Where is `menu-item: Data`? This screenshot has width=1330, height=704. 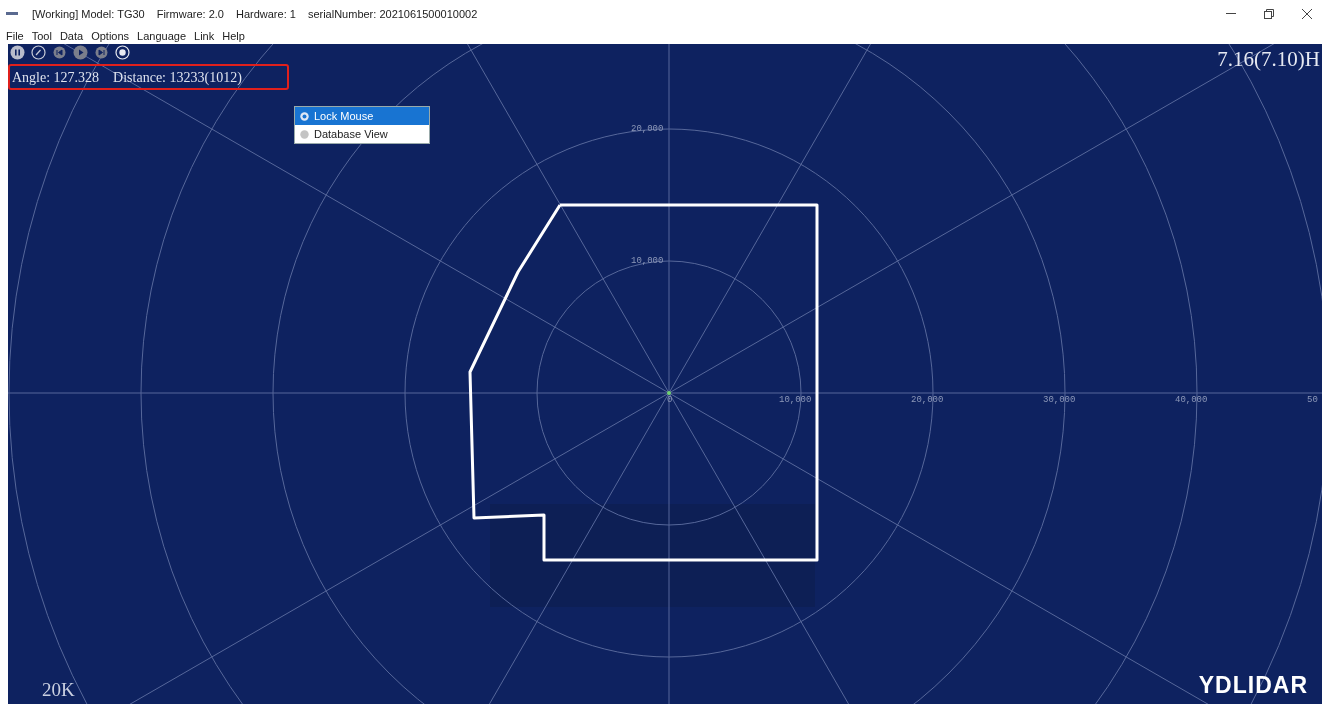
menu-item: Data is located at coordinates (71, 36).